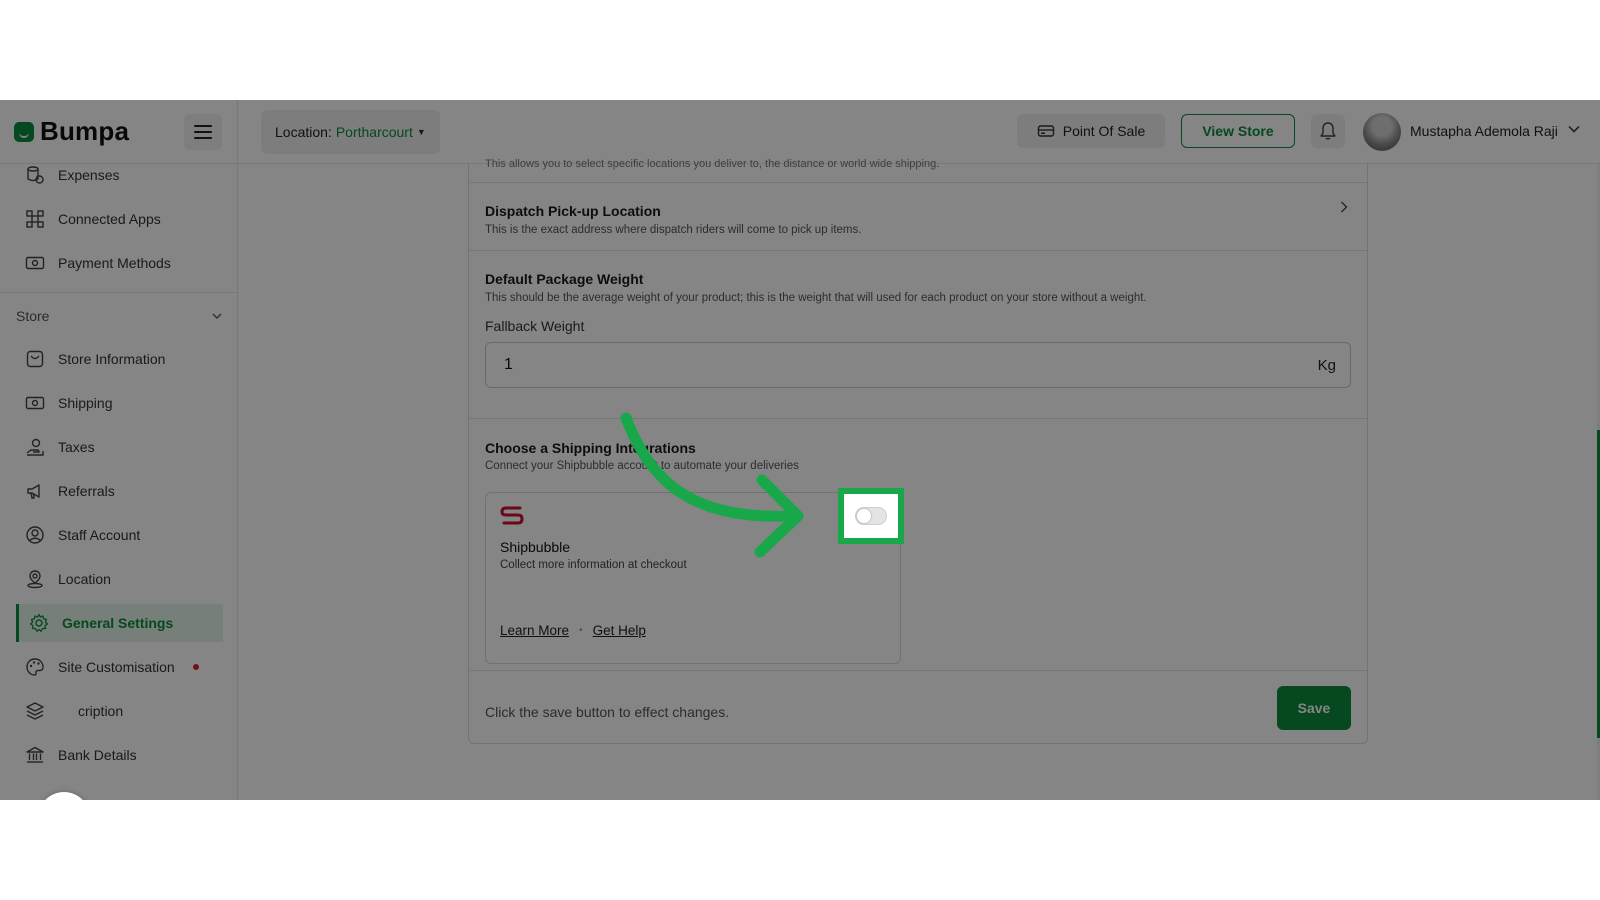 The image size is (1600, 900). I want to click on store-section-label: Store, so click(33, 316).